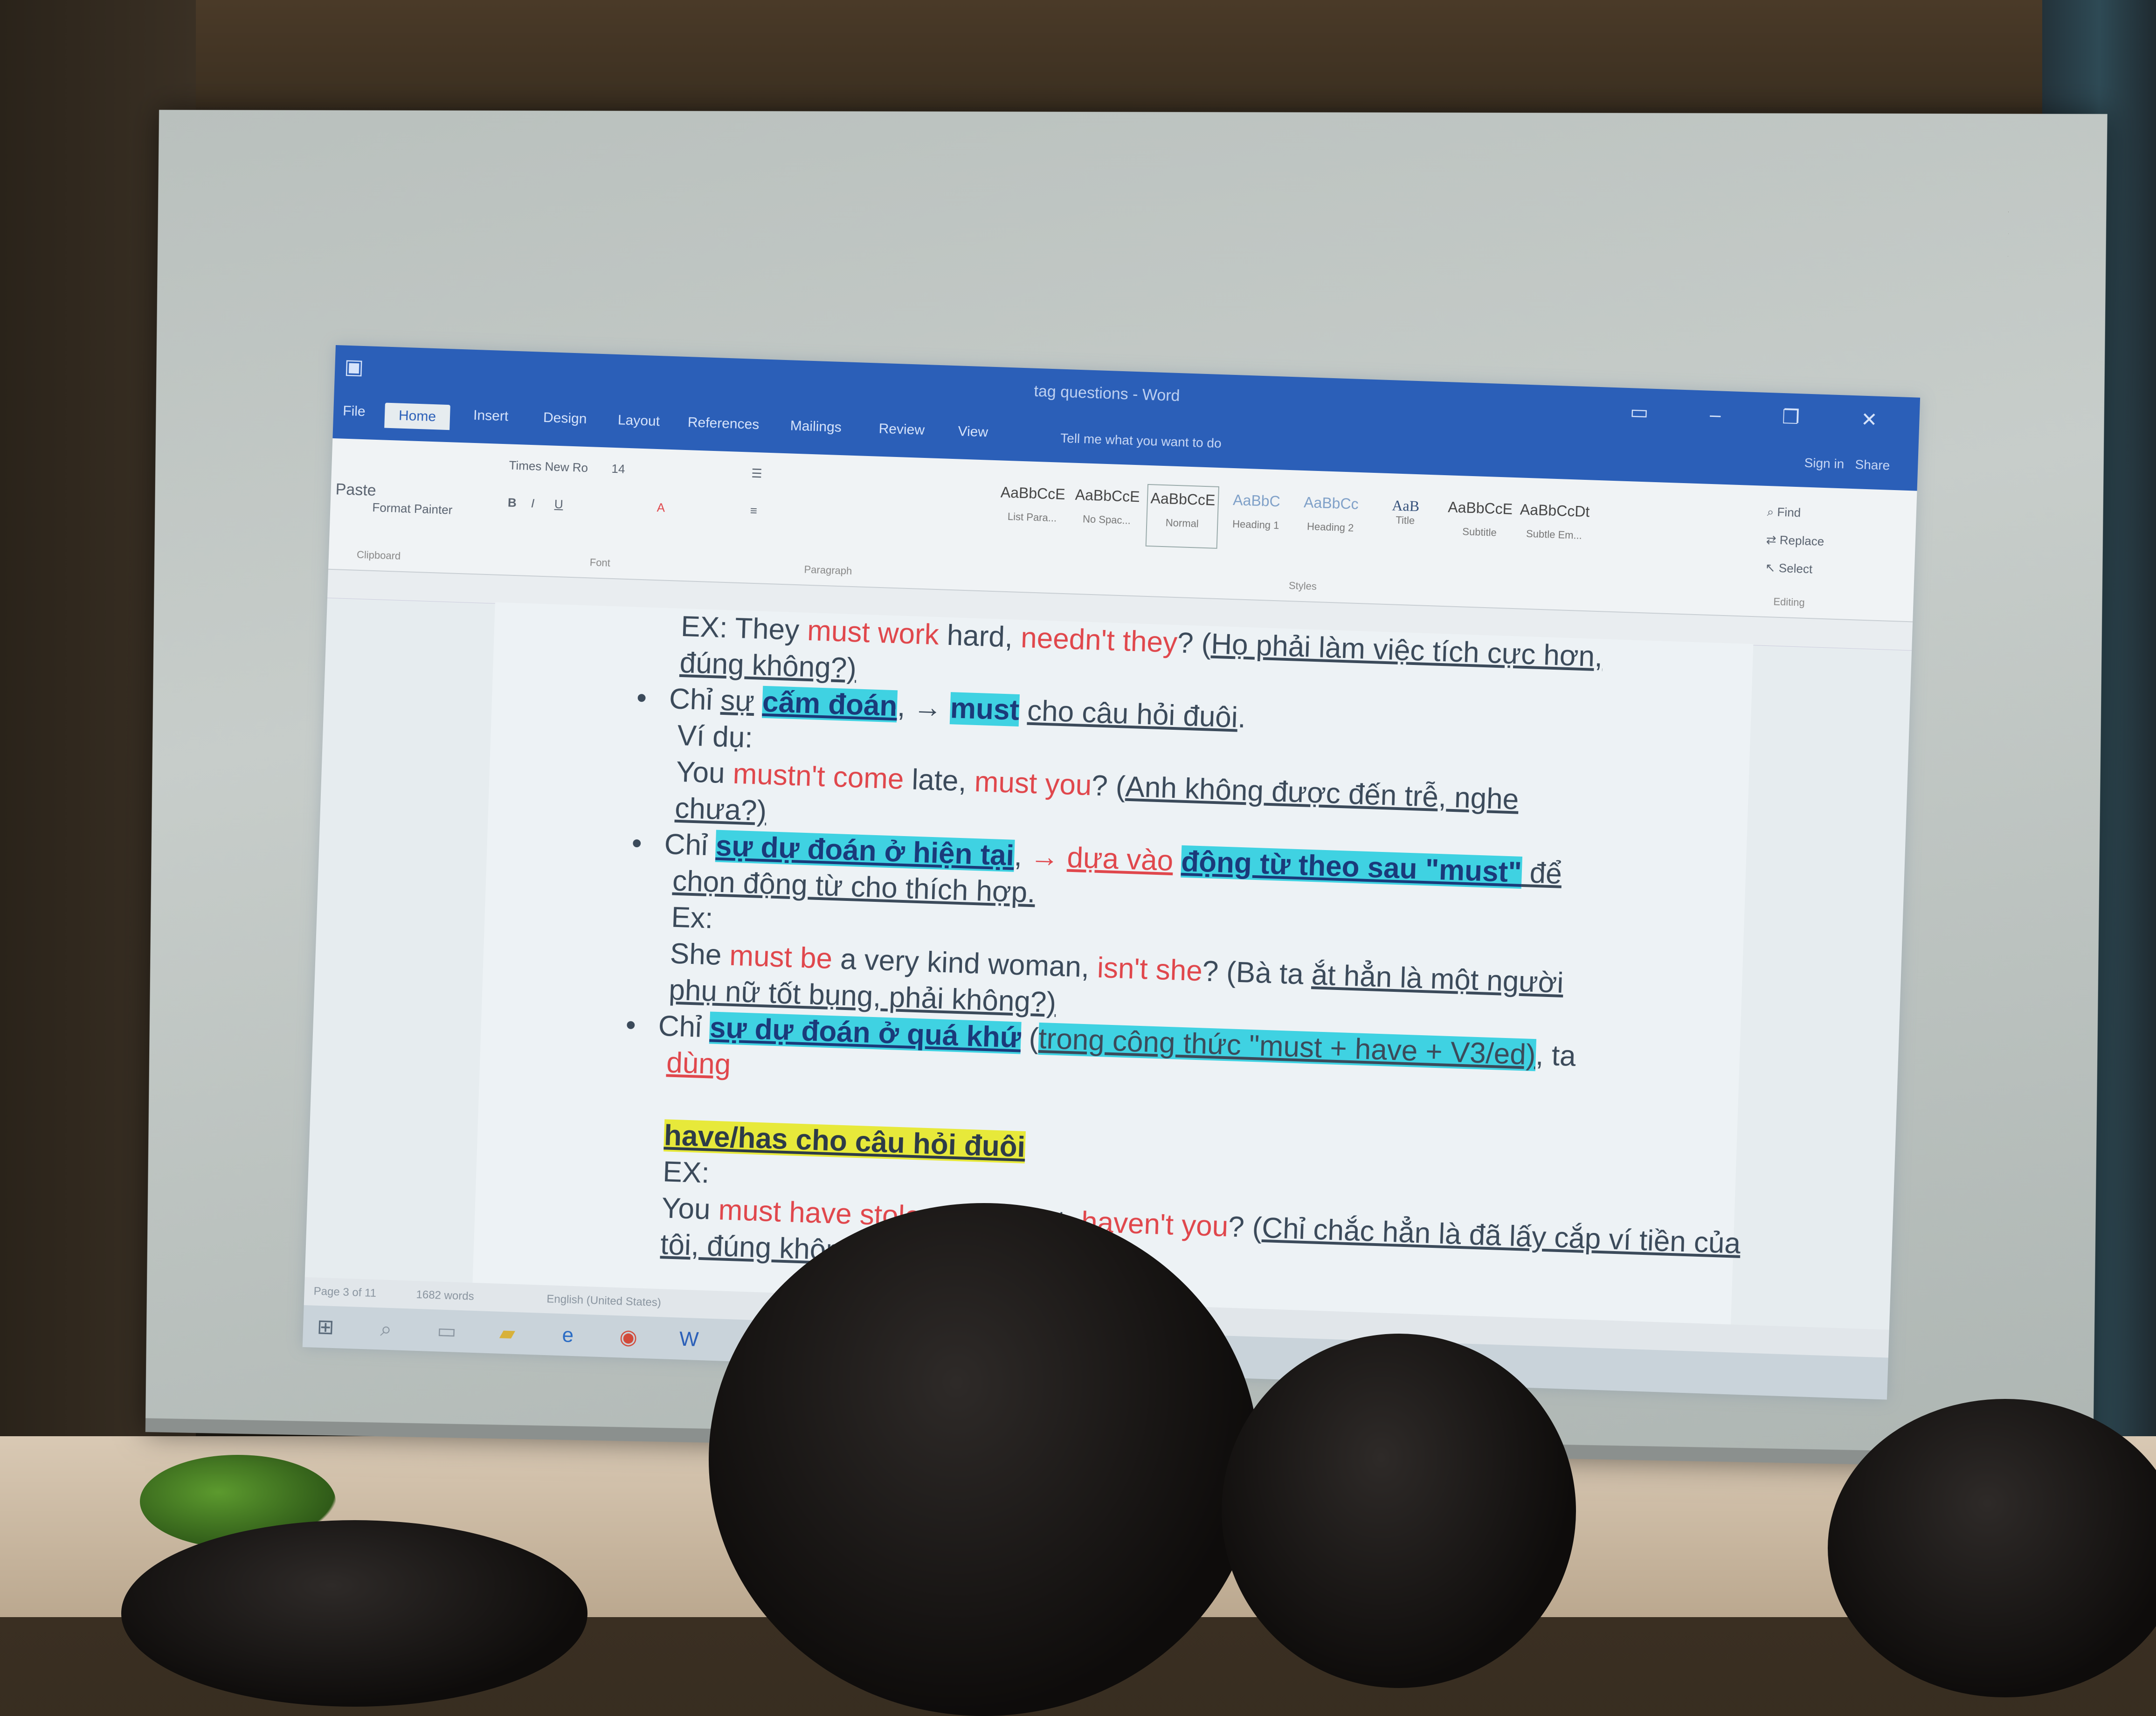  Describe the element at coordinates (1771, 539) in the screenshot. I see `replace-icon: ⇄` at that location.